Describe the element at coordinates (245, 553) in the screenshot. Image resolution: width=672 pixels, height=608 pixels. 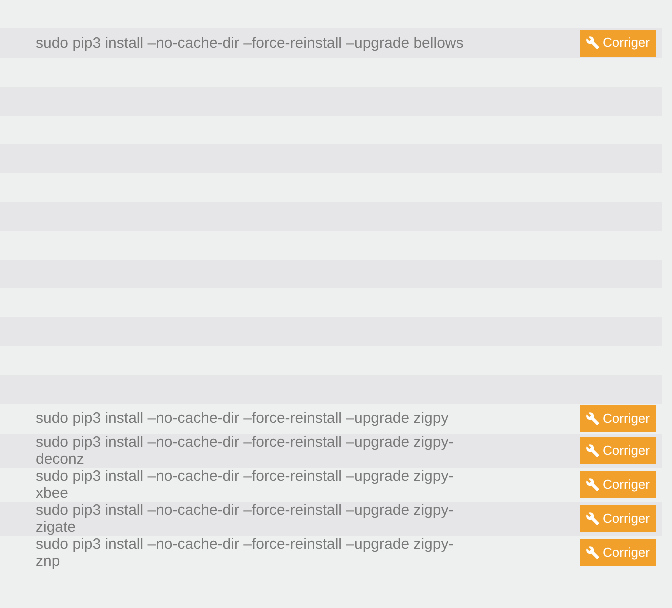
I see `command-text: sudo pip3 install –no-cache-dir –force-reinstall –upgrade zigpy-znp` at that location.